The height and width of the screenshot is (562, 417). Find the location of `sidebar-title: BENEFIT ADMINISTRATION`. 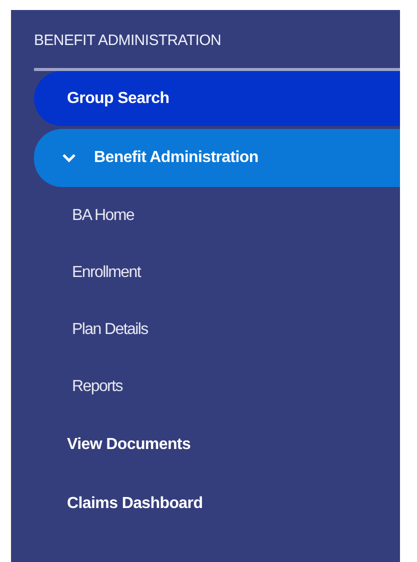

sidebar-title: BENEFIT ADMINISTRATION is located at coordinates (128, 40).